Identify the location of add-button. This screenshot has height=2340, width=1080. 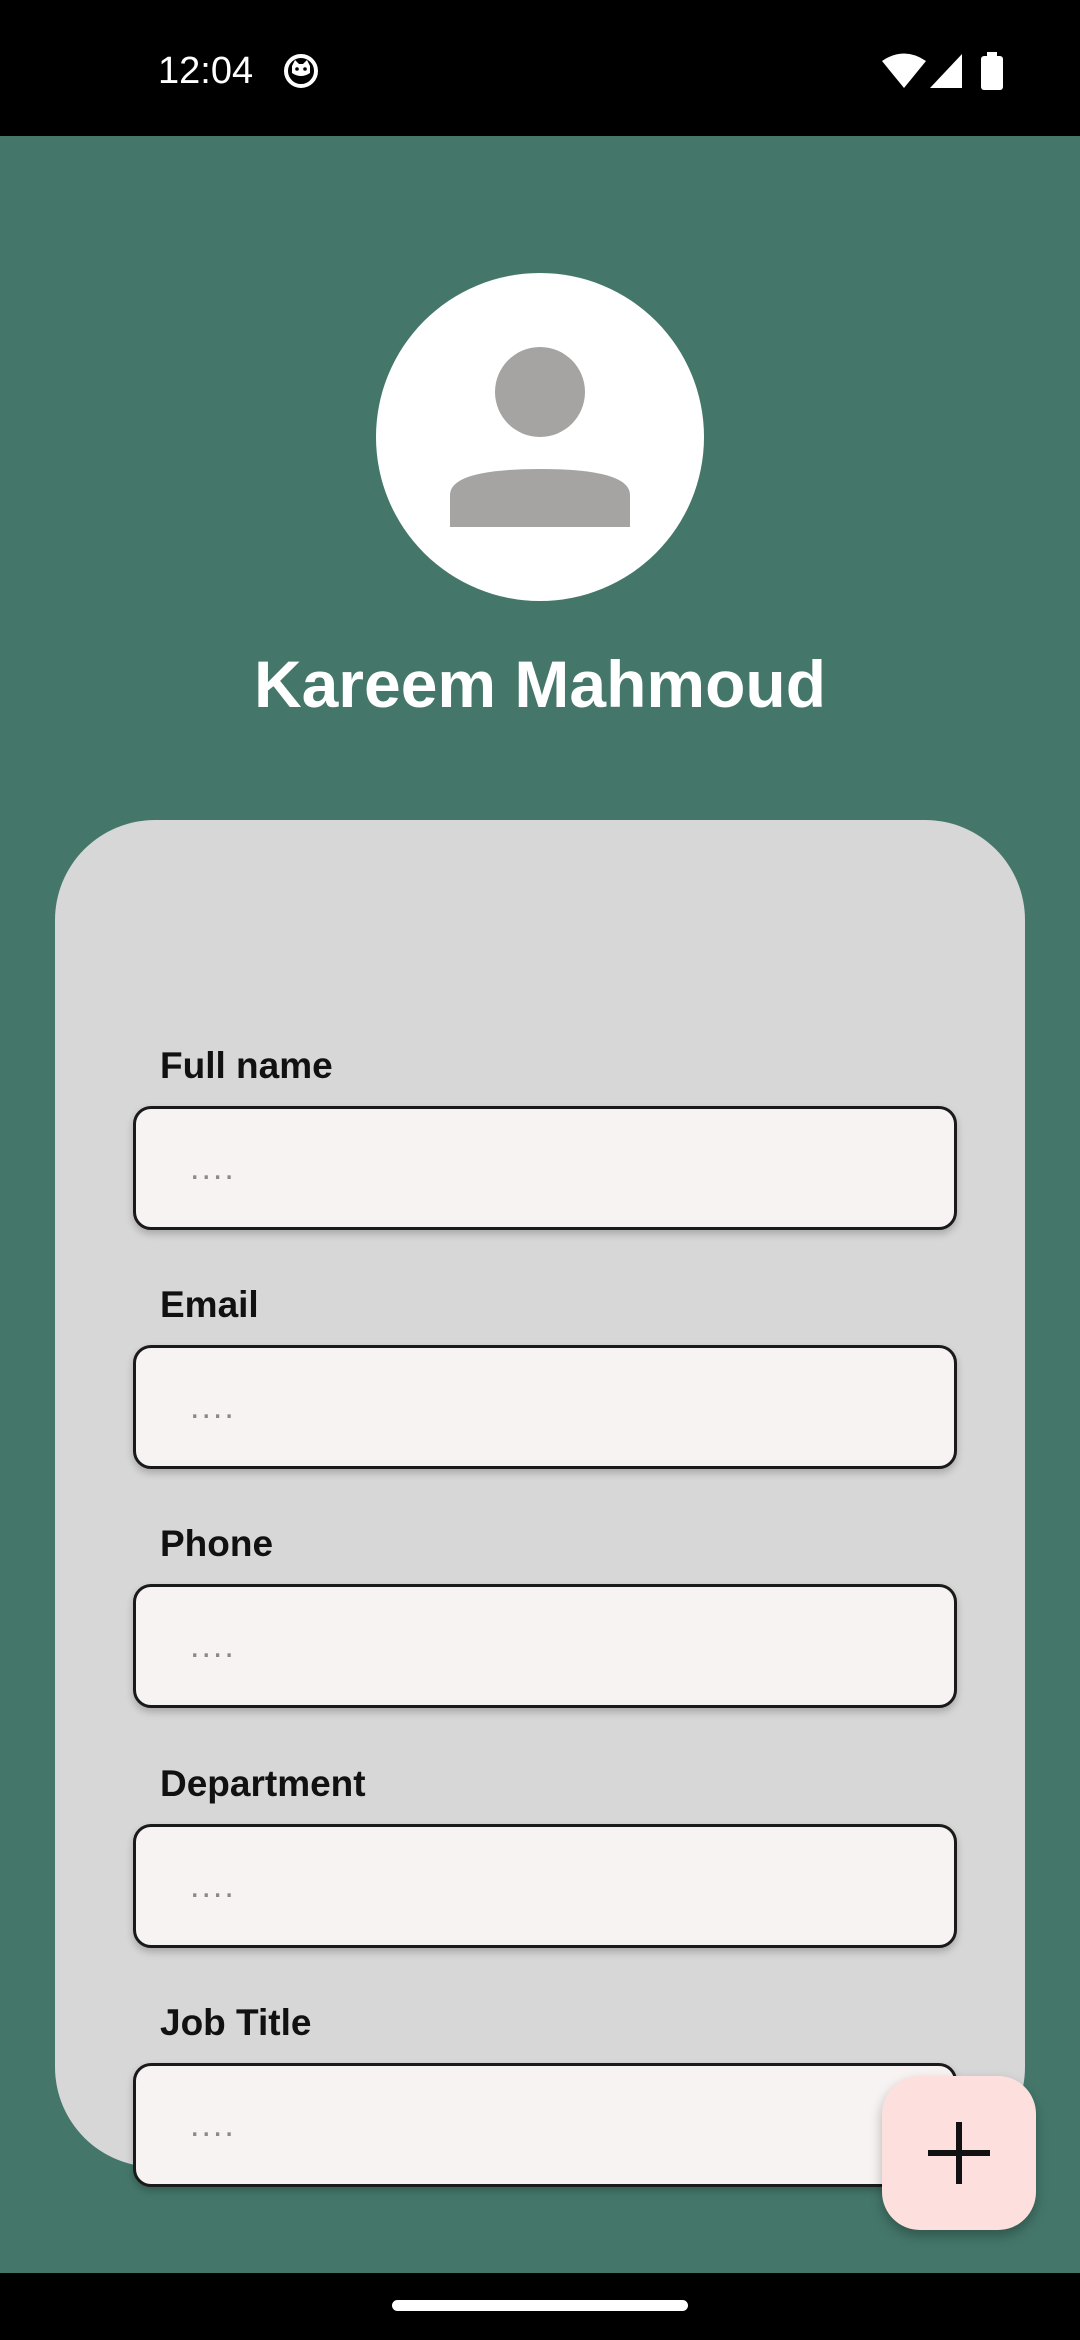
(959, 2153).